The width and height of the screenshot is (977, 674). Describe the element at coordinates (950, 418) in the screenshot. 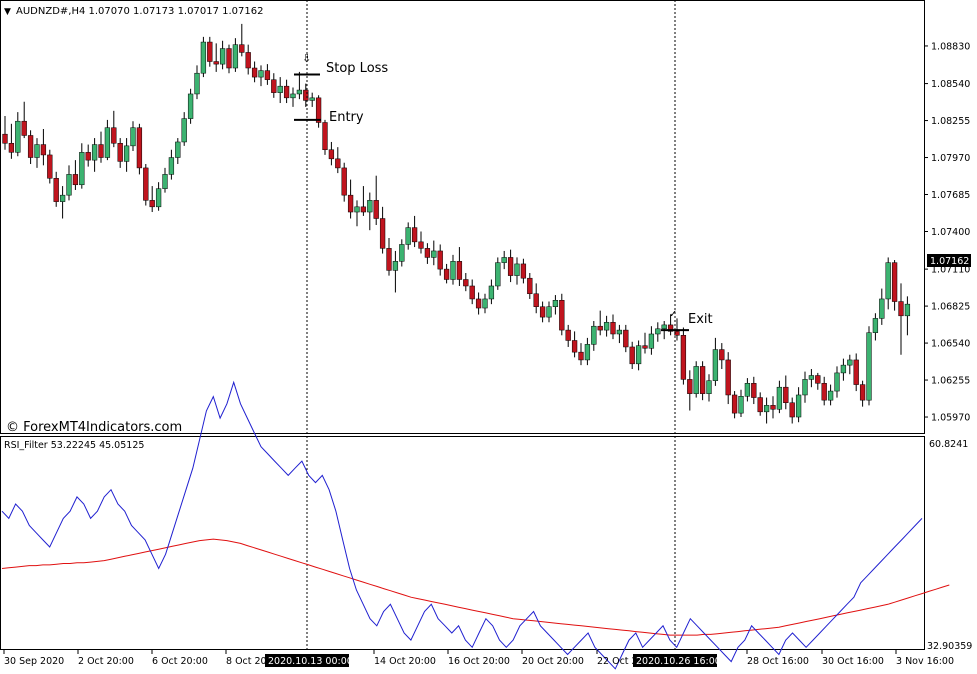

I see `price-tick-label: 1.05970` at that location.